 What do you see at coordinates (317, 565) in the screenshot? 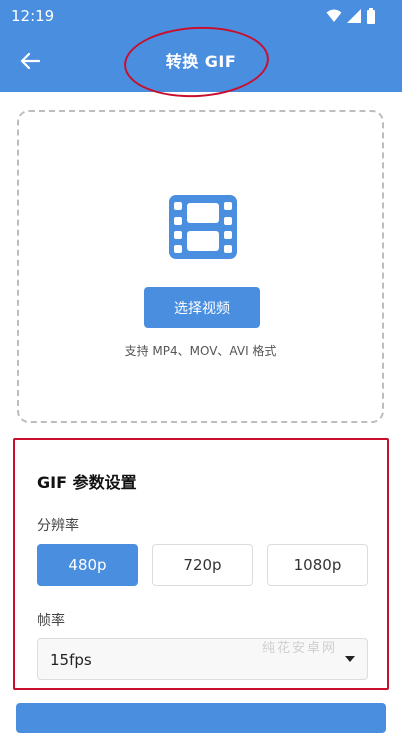
I see `resolution-option-1080p: 1080p` at bounding box center [317, 565].